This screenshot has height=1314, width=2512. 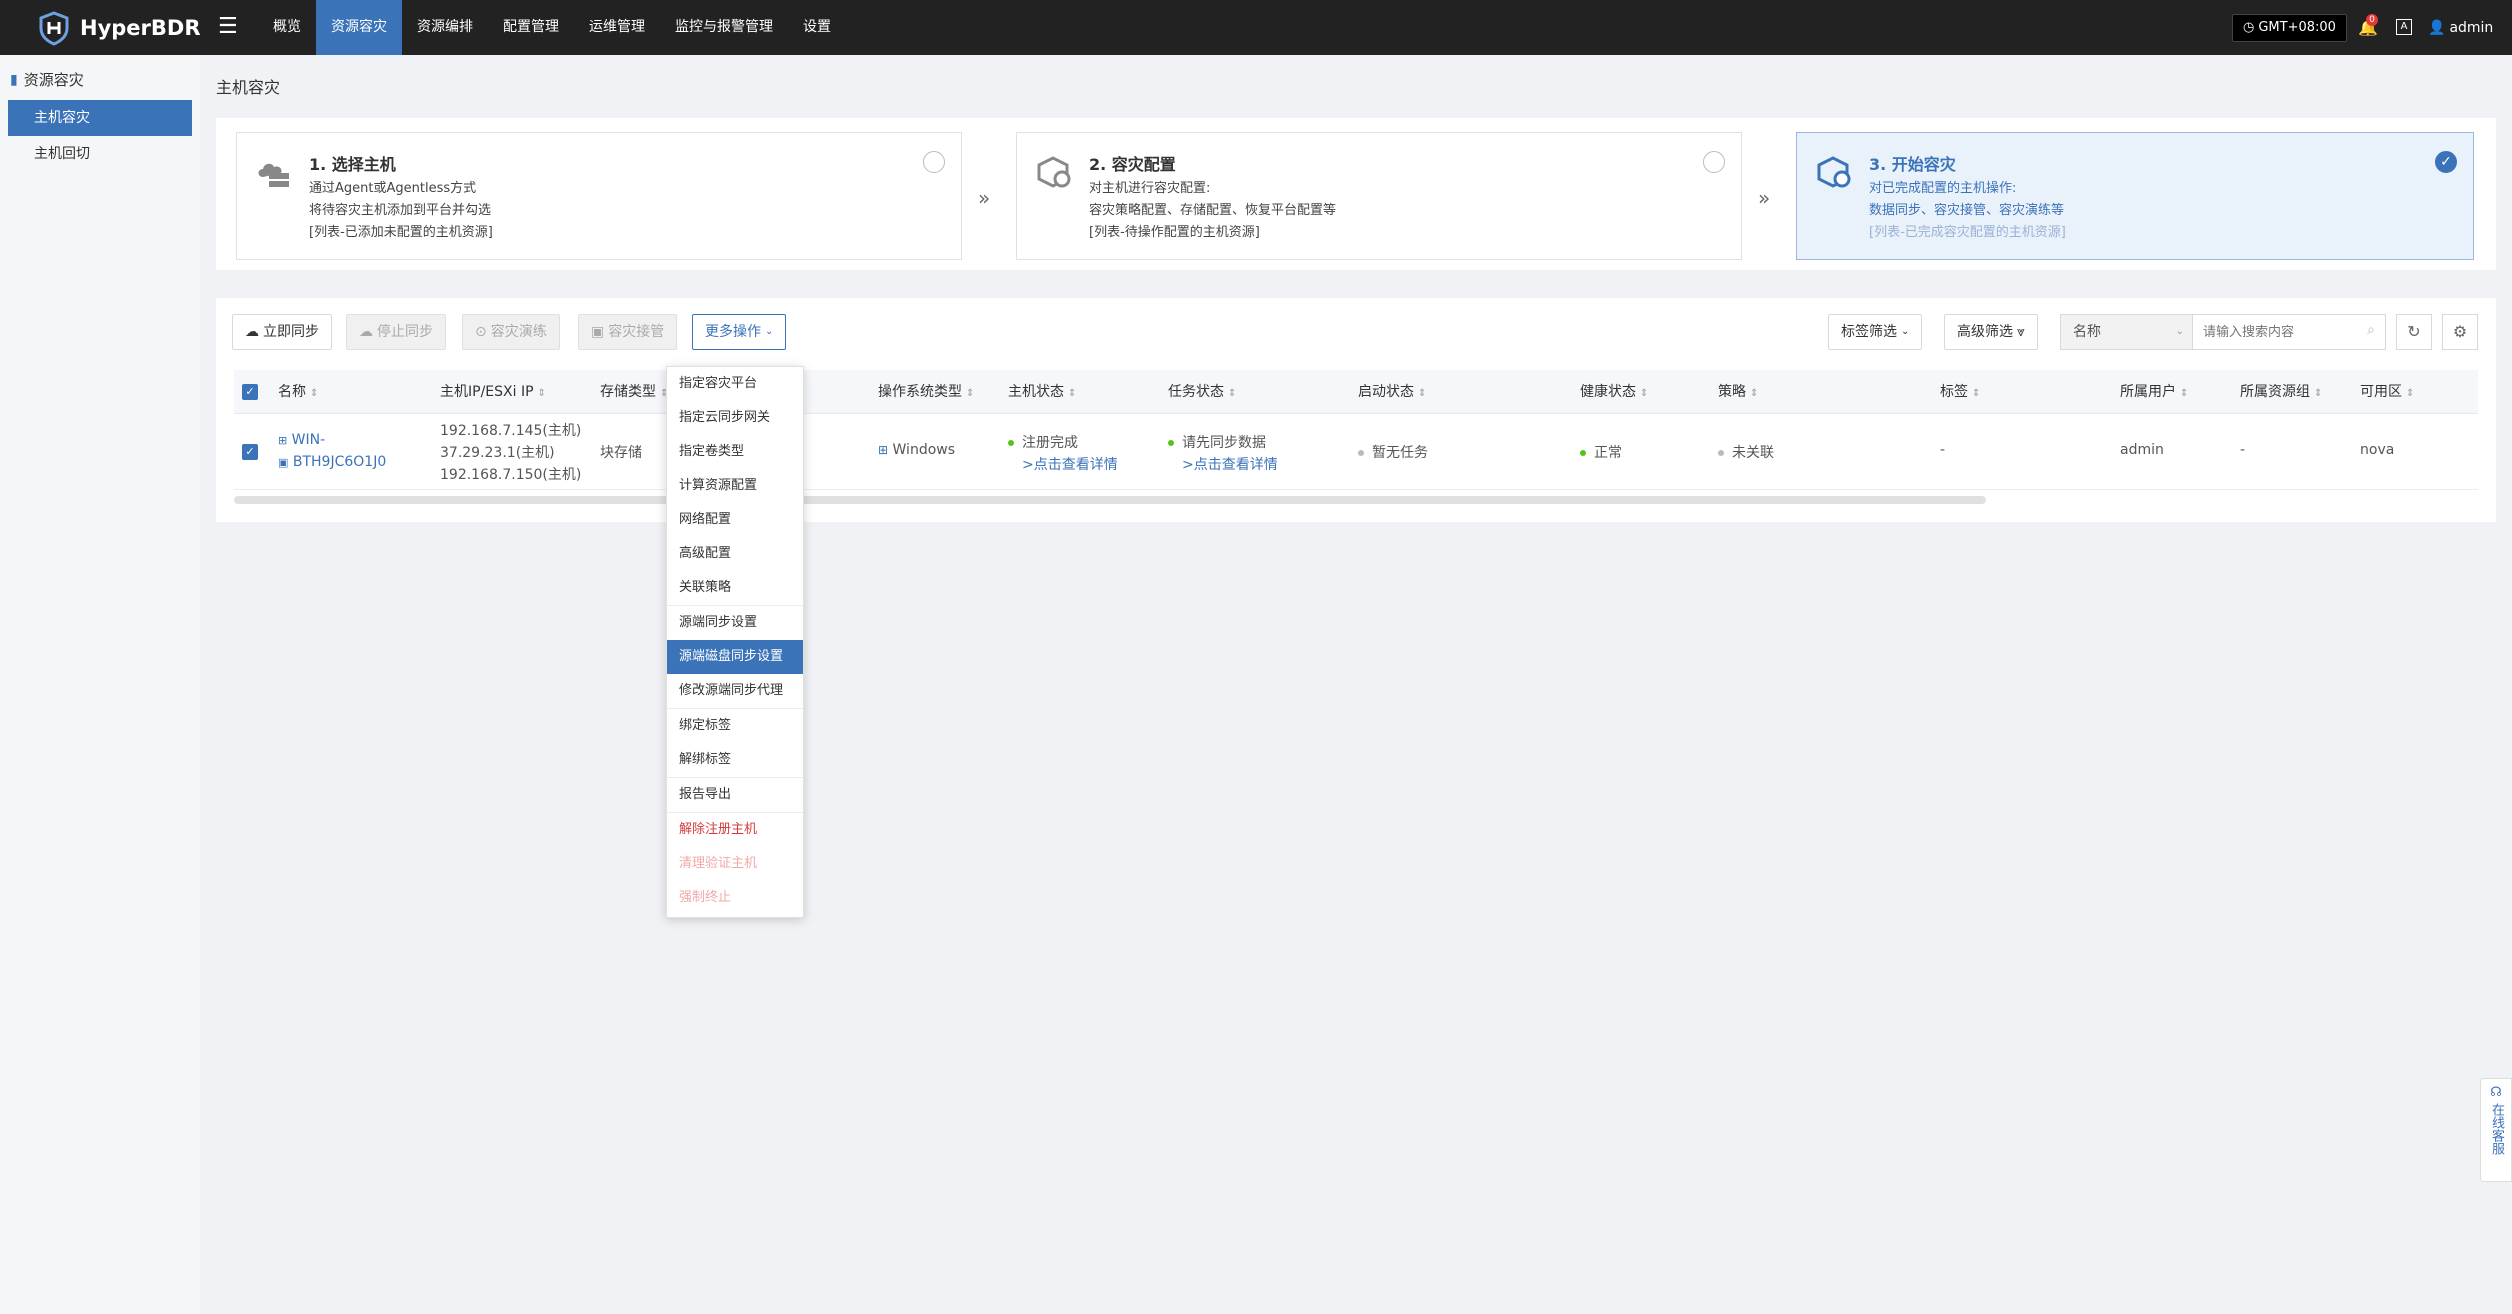 I want to click on column-header-boot-status: 启动状态 ⇕, so click(x=1392, y=392).